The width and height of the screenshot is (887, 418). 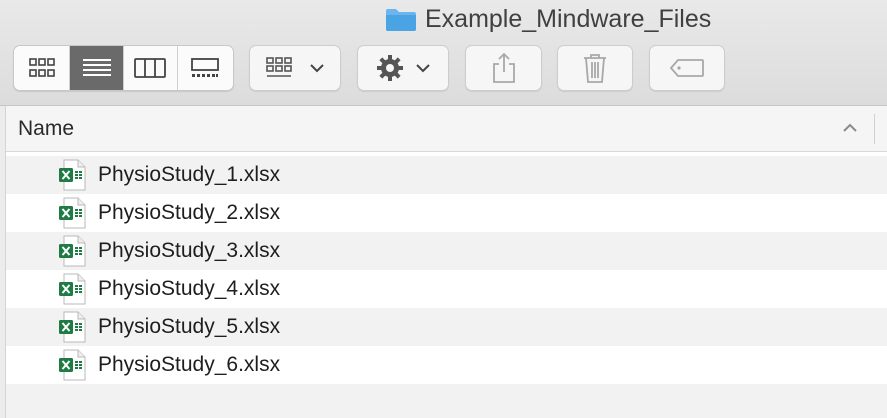 I want to click on gallery-view-button, so click(x=205, y=68).